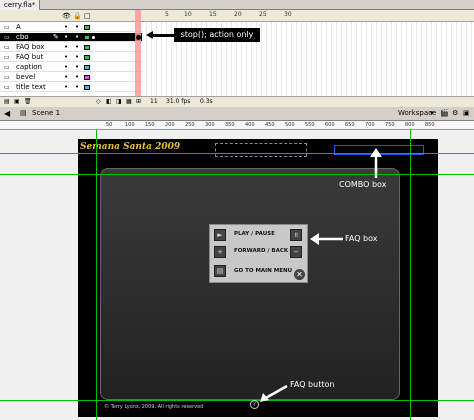 The height and width of the screenshot is (420, 474). I want to click on layer-name: A, so click(18, 27).